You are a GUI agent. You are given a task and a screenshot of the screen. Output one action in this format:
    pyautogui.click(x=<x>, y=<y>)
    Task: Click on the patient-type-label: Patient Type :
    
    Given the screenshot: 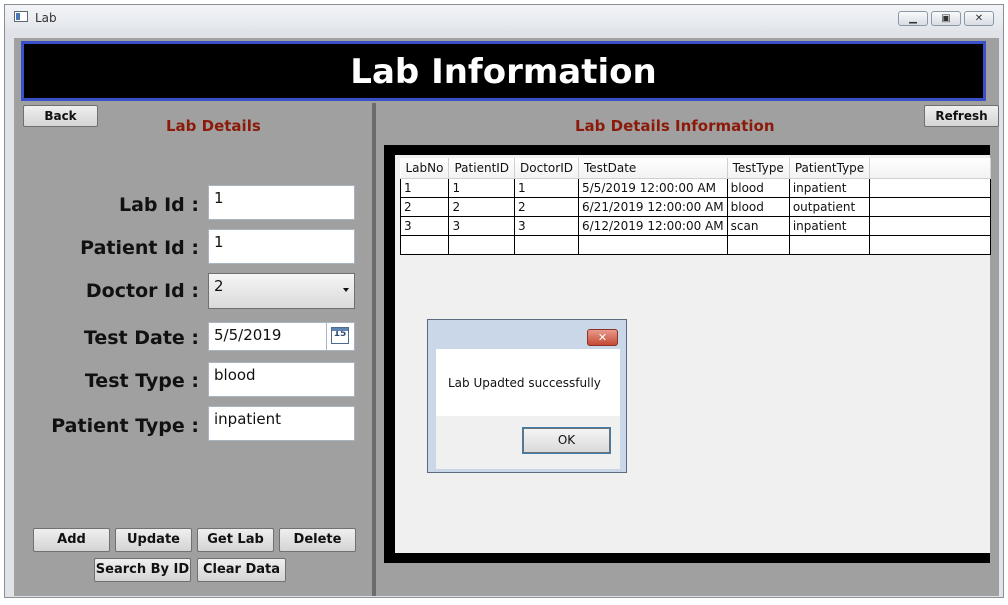 What is the action you would take?
    pyautogui.click(x=125, y=426)
    